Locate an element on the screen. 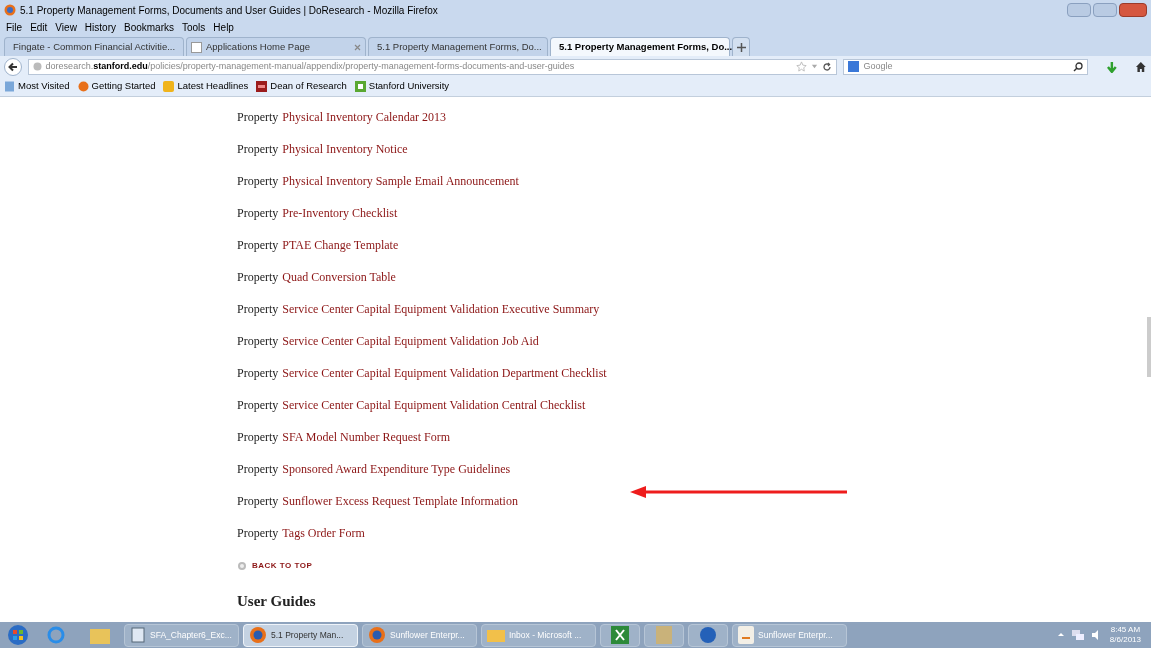  address-field: doresearch.stanford.edu/policies/property-management-manual/appendix/property-management-forms-documents-and-user-guides is located at coordinates (432, 66).